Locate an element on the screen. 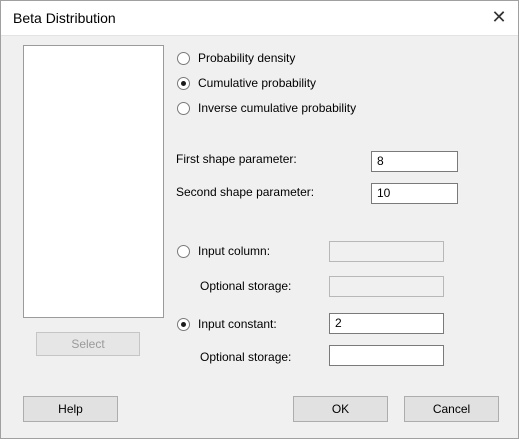 This screenshot has height=439, width=519. optional-storage-label-2: Optional storage: is located at coordinates (246, 357).